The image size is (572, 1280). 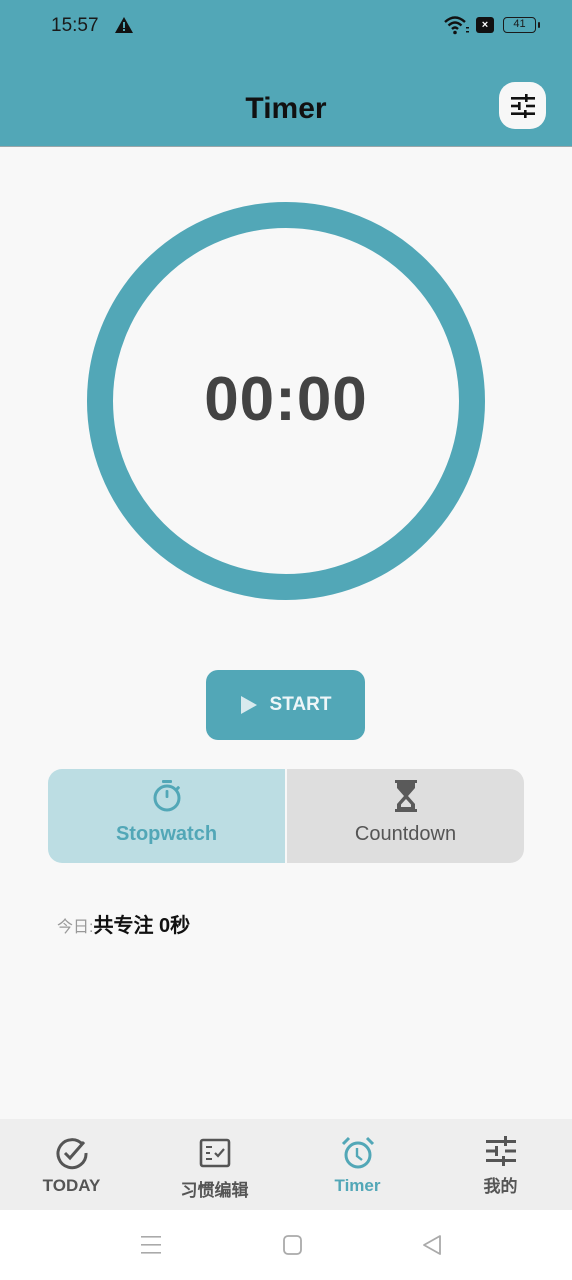 I want to click on start-label: START, so click(x=300, y=704).